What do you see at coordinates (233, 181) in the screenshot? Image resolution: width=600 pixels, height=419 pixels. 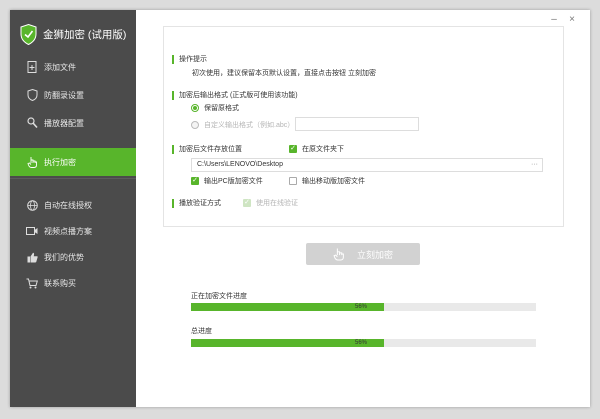 I see `output-pc-label: 输出PC版加密文件` at bounding box center [233, 181].